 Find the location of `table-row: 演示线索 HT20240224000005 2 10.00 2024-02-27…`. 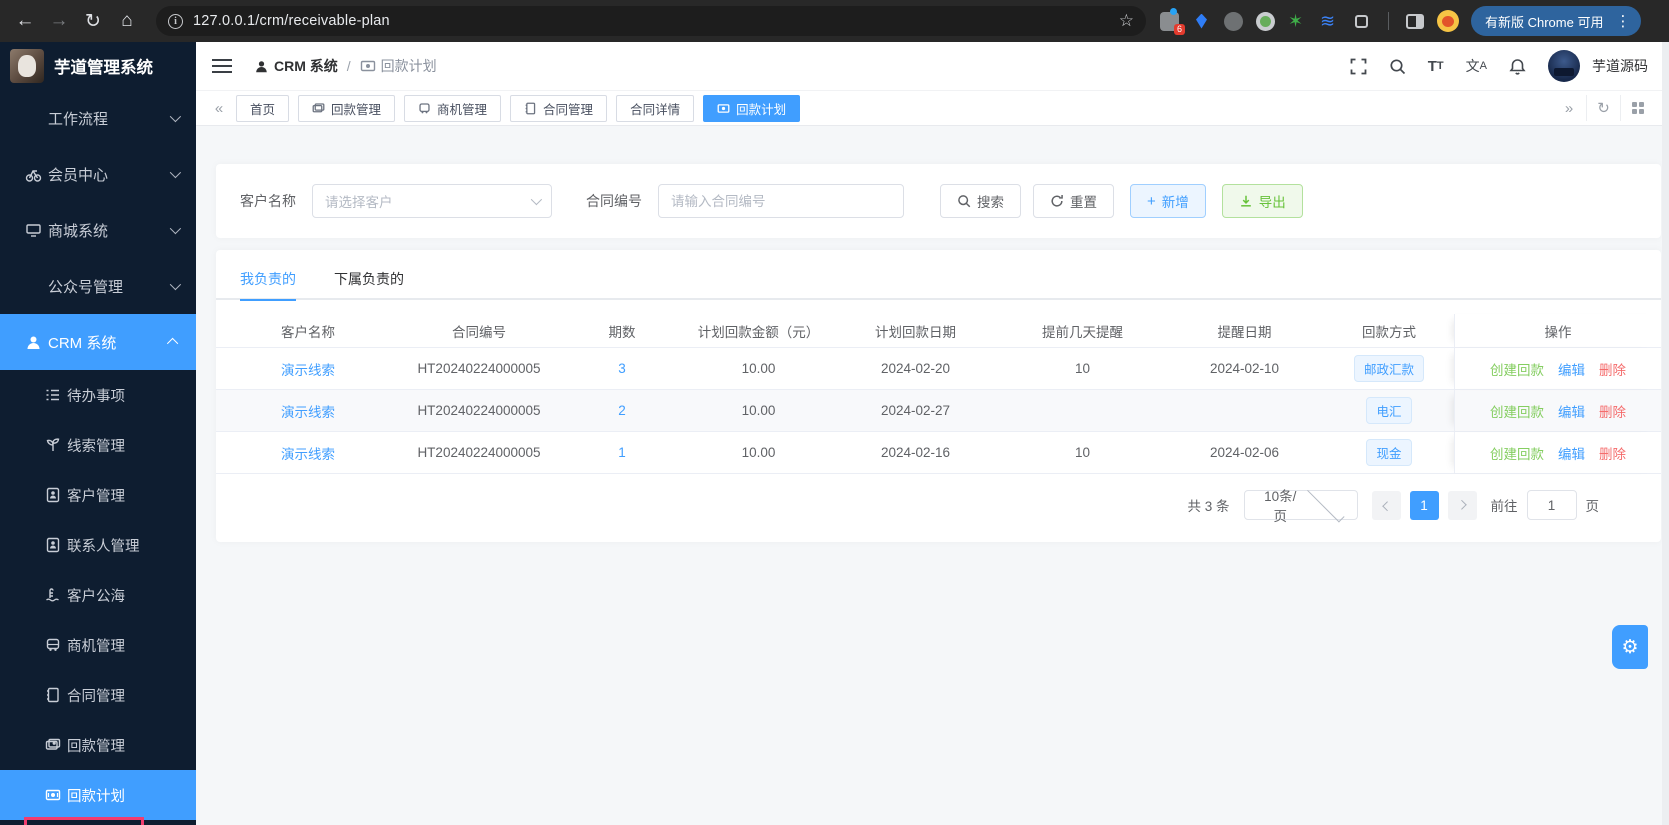

table-row: 演示线索 HT20240224000005 2 10.00 2024-02-27… is located at coordinates (938, 411).